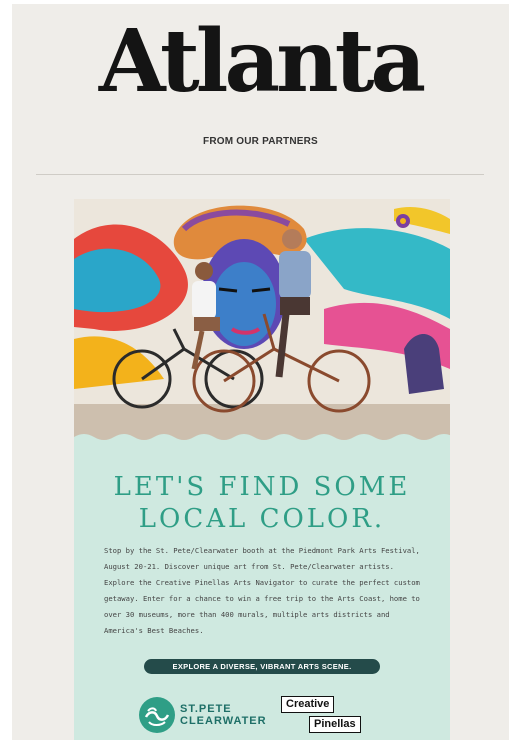 The height and width of the screenshot is (740, 517). I want to click on wave-logo-icon, so click(157, 715).